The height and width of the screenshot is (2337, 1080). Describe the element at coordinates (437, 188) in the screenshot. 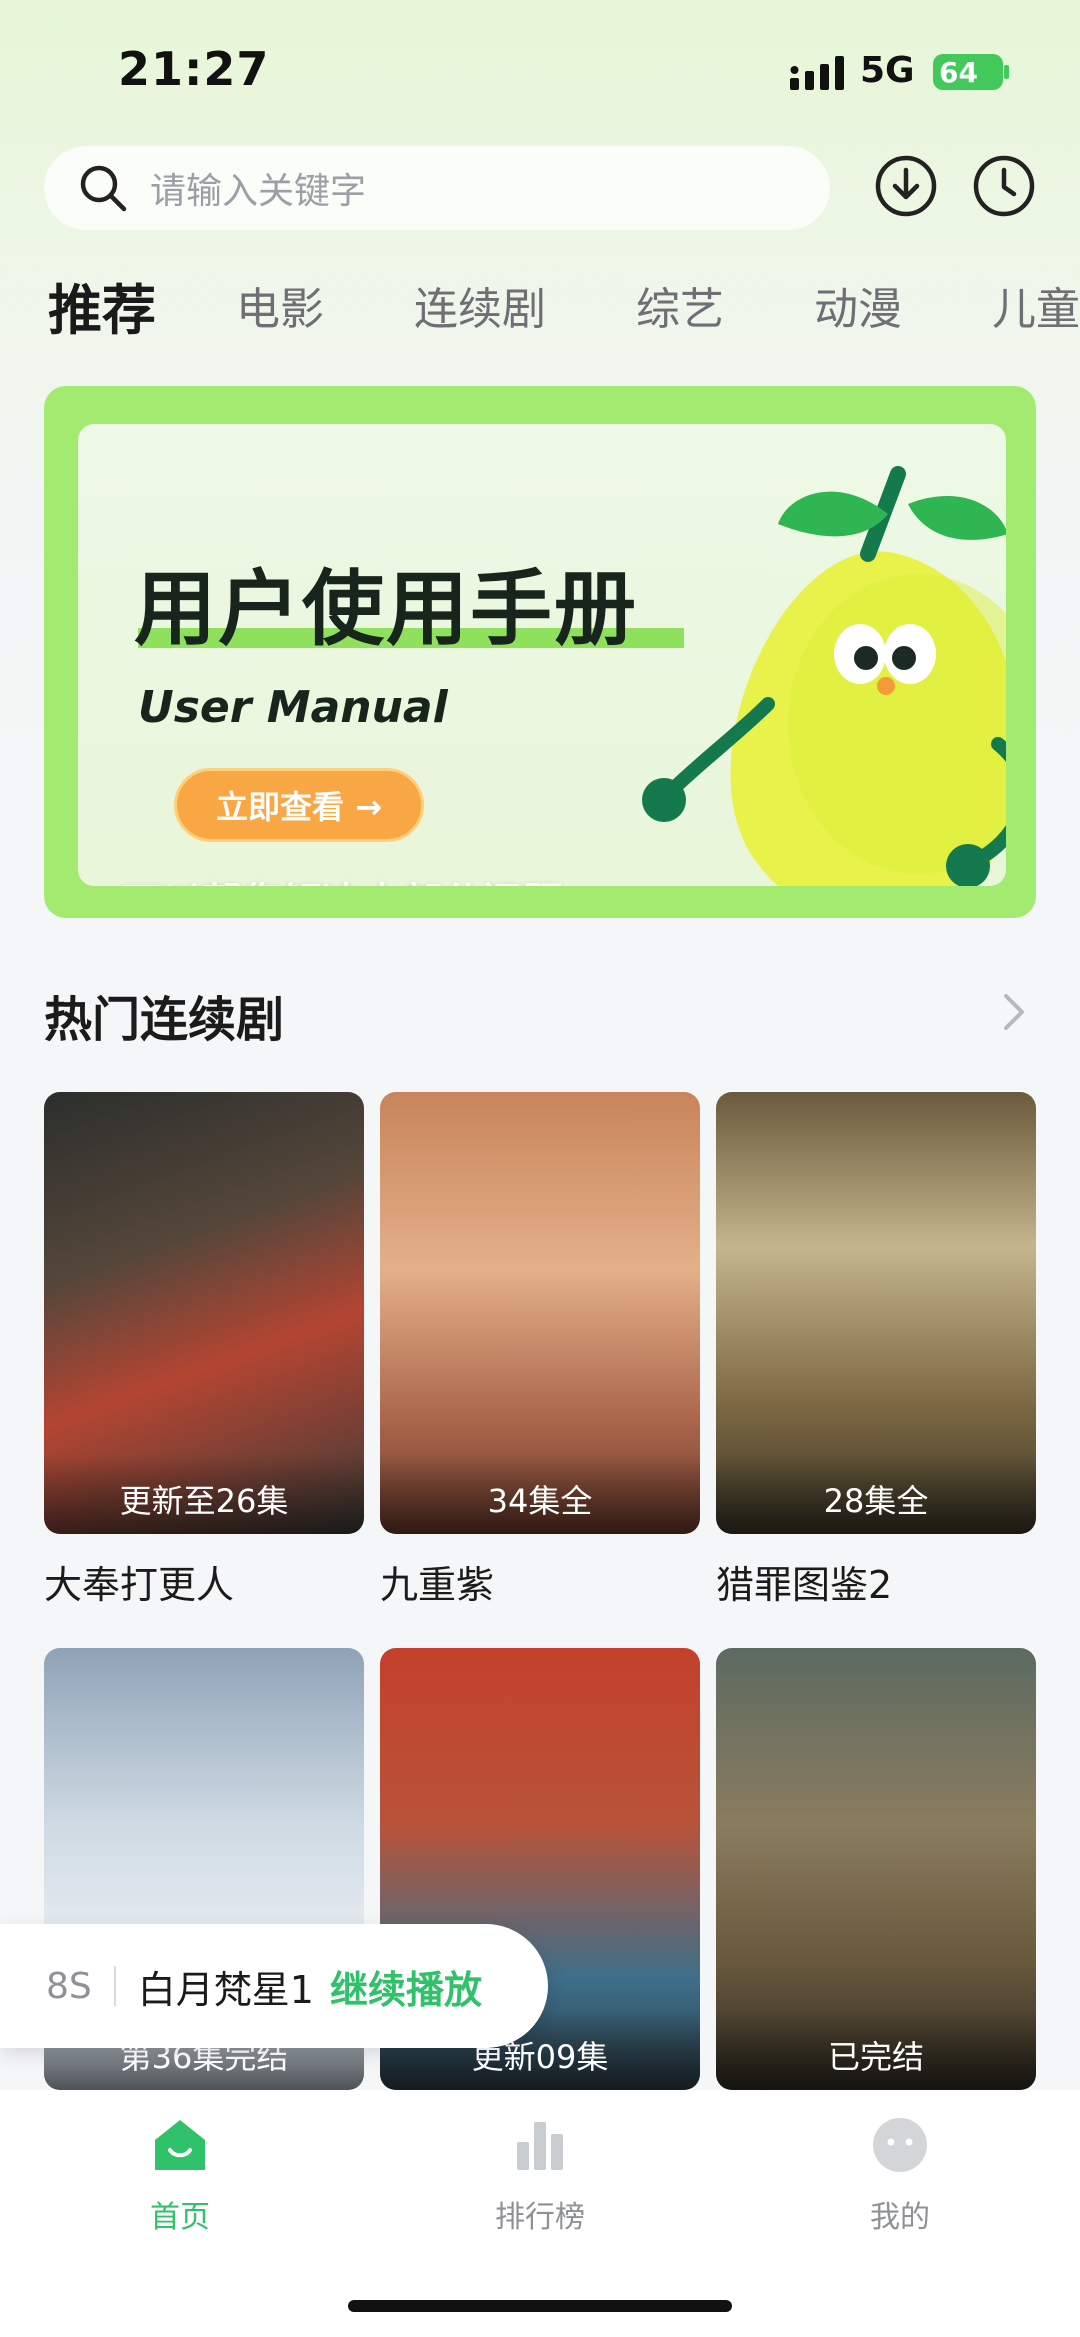

I see `search-input: 请输入关键字` at that location.